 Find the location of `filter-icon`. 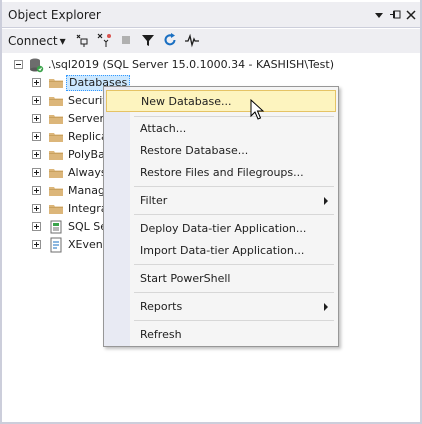

filter-icon is located at coordinates (148, 40).